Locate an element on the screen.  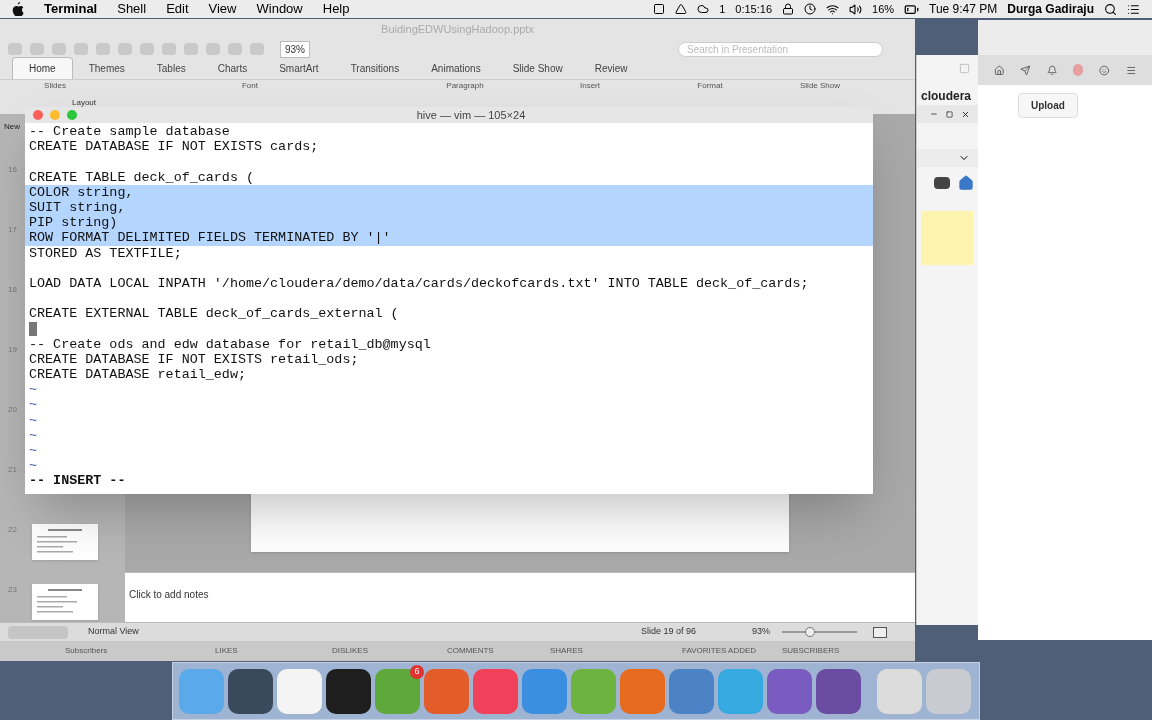
battery-percent: 16% is located at coordinates (883, 9).